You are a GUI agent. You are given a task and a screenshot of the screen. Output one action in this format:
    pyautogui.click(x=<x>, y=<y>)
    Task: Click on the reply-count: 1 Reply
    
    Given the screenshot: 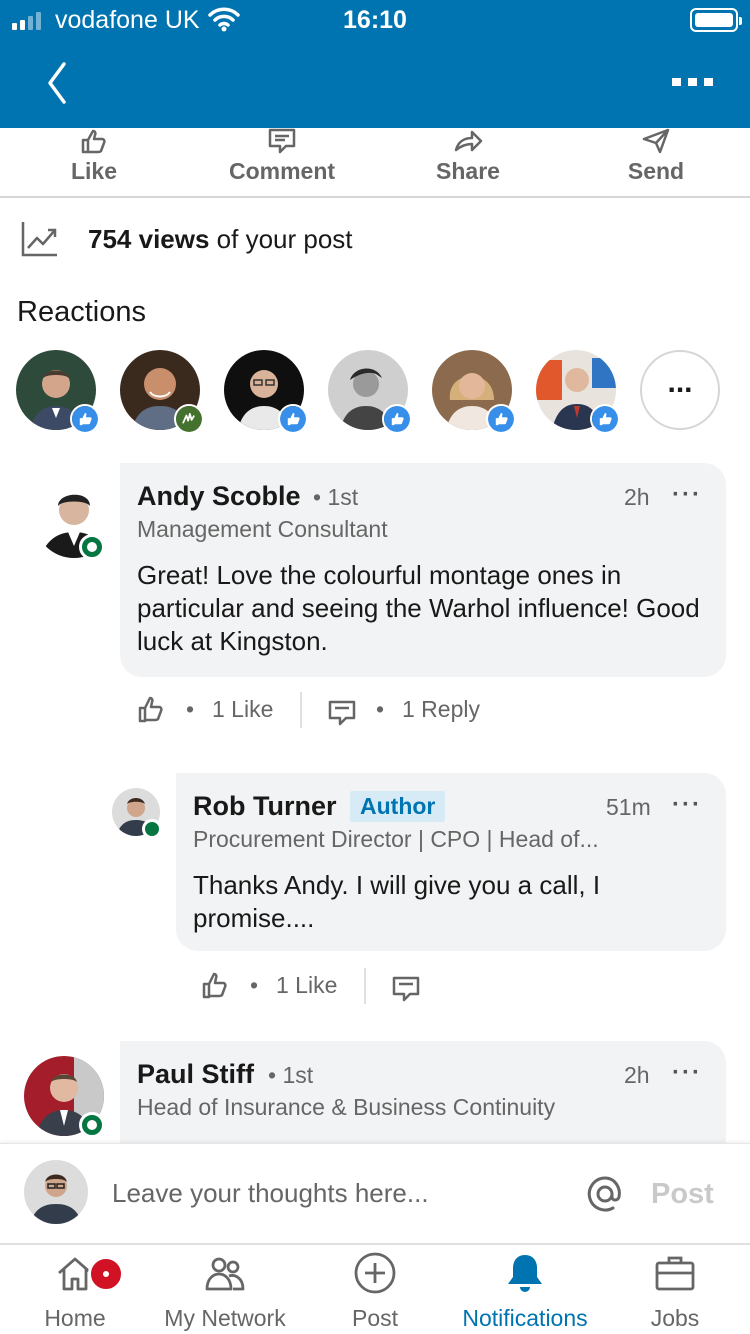 What is the action you would take?
    pyautogui.click(x=441, y=709)
    